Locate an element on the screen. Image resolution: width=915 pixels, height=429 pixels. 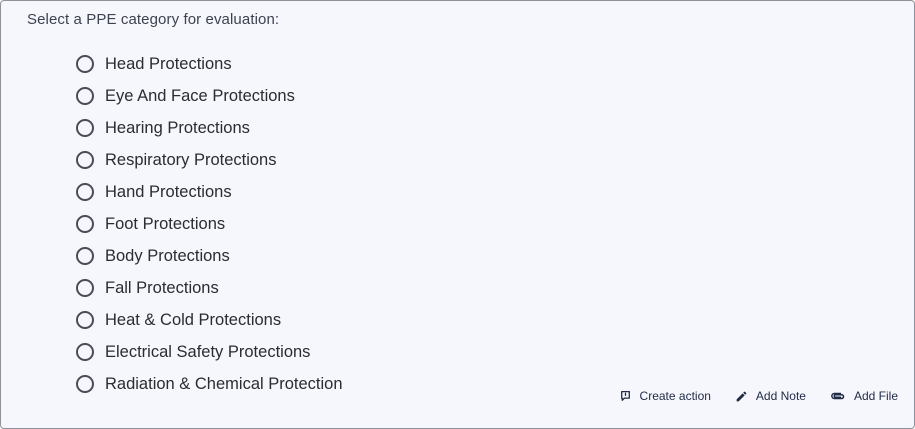
radio-option-radiation-and-chemical-protection: Radiation & Chemical Protection is located at coordinates (209, 384).